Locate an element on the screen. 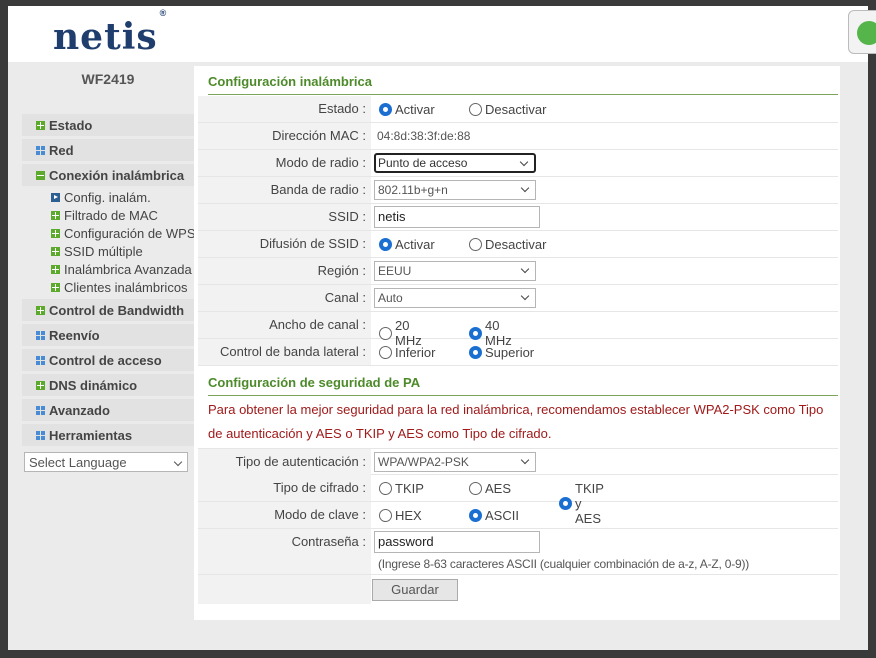 The width and height of the screenshot is (876, 658). band-select: 802.11b+g+n is located at coordinates (455, 190).